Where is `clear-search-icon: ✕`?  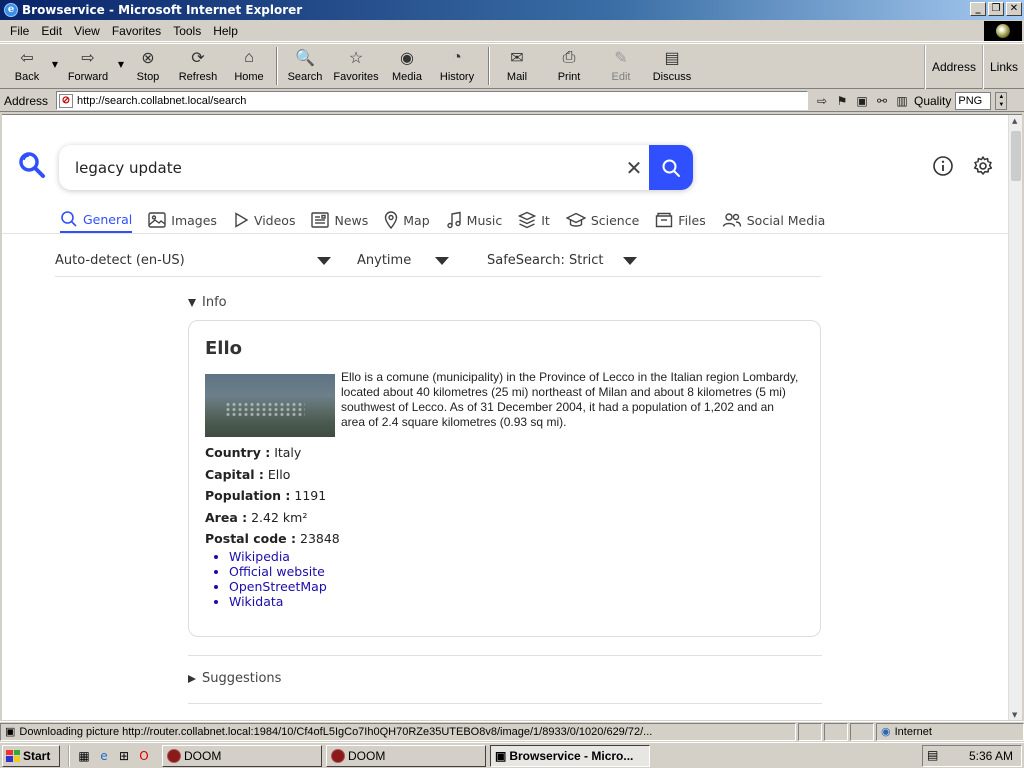 clear-search-icon: ✕ is located at coordinates (634, 168).